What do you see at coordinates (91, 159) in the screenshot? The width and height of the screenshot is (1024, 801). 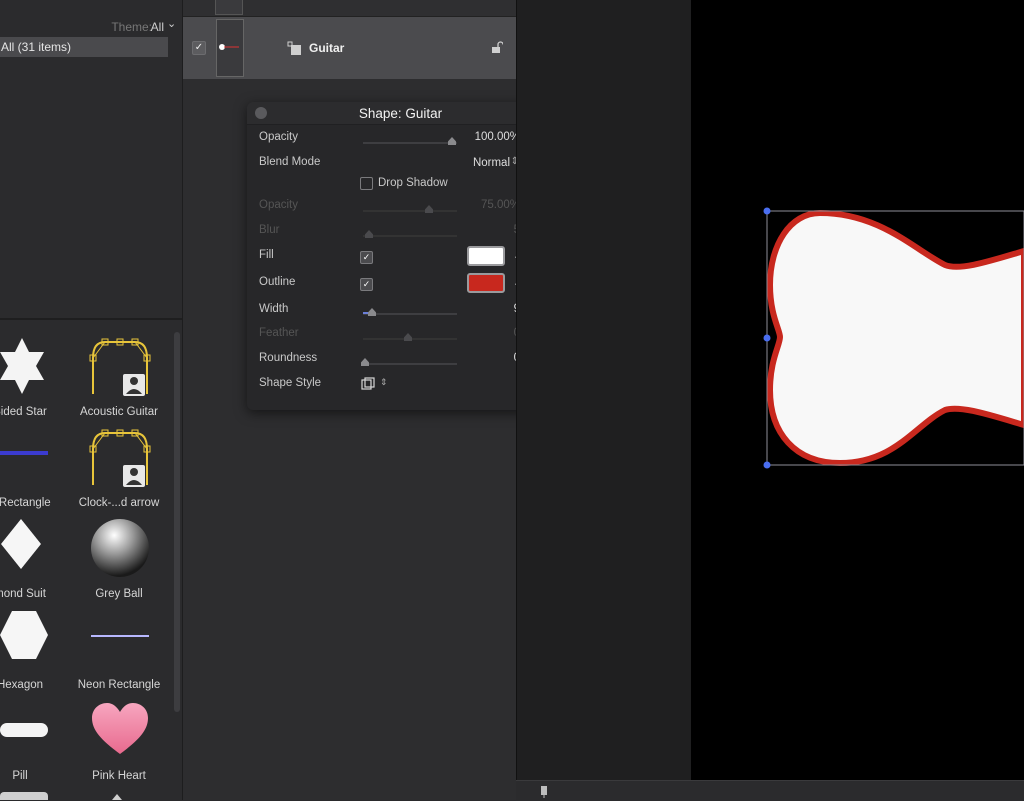 I see `library-category-list: Theme: All ⌄ All (31 items)` at bounding box center [91, 159].